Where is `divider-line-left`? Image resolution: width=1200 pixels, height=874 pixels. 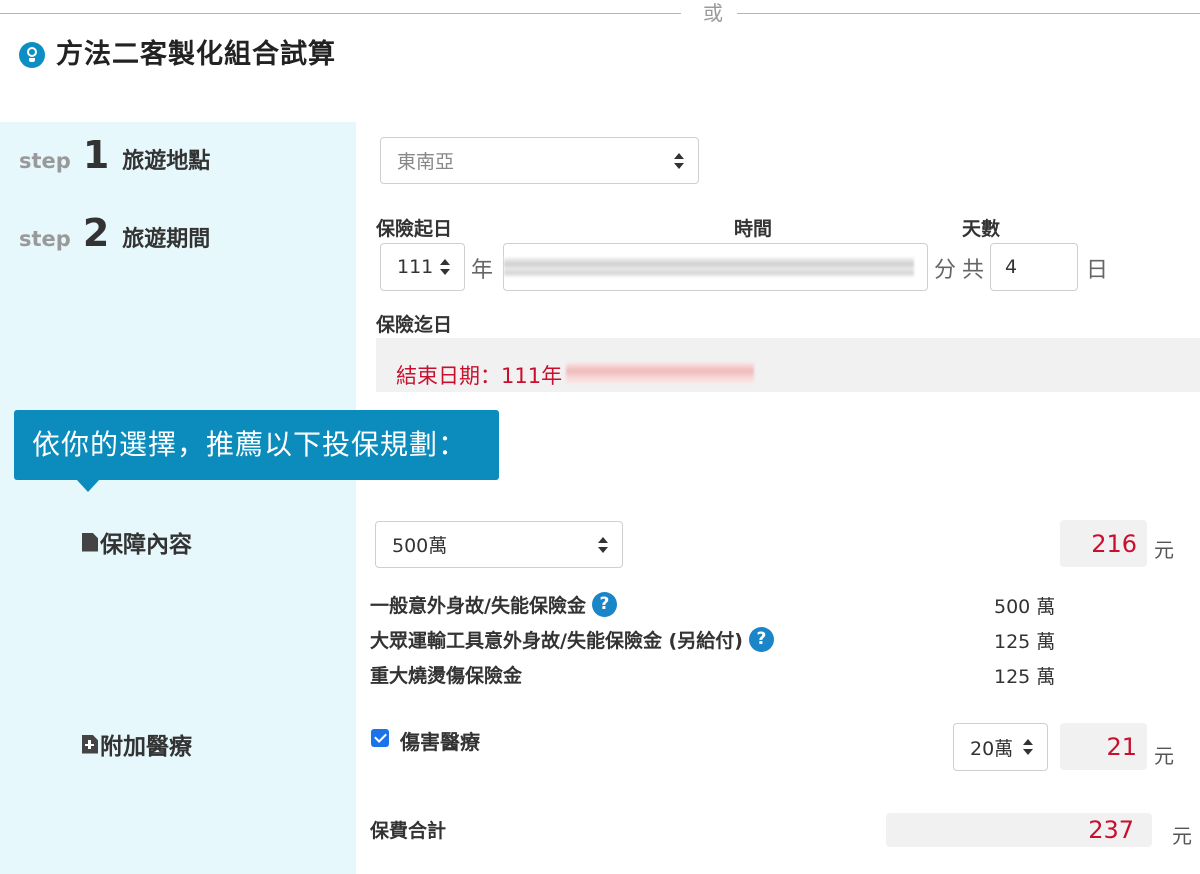
divider-line-left is located at coordinates (340, 13).